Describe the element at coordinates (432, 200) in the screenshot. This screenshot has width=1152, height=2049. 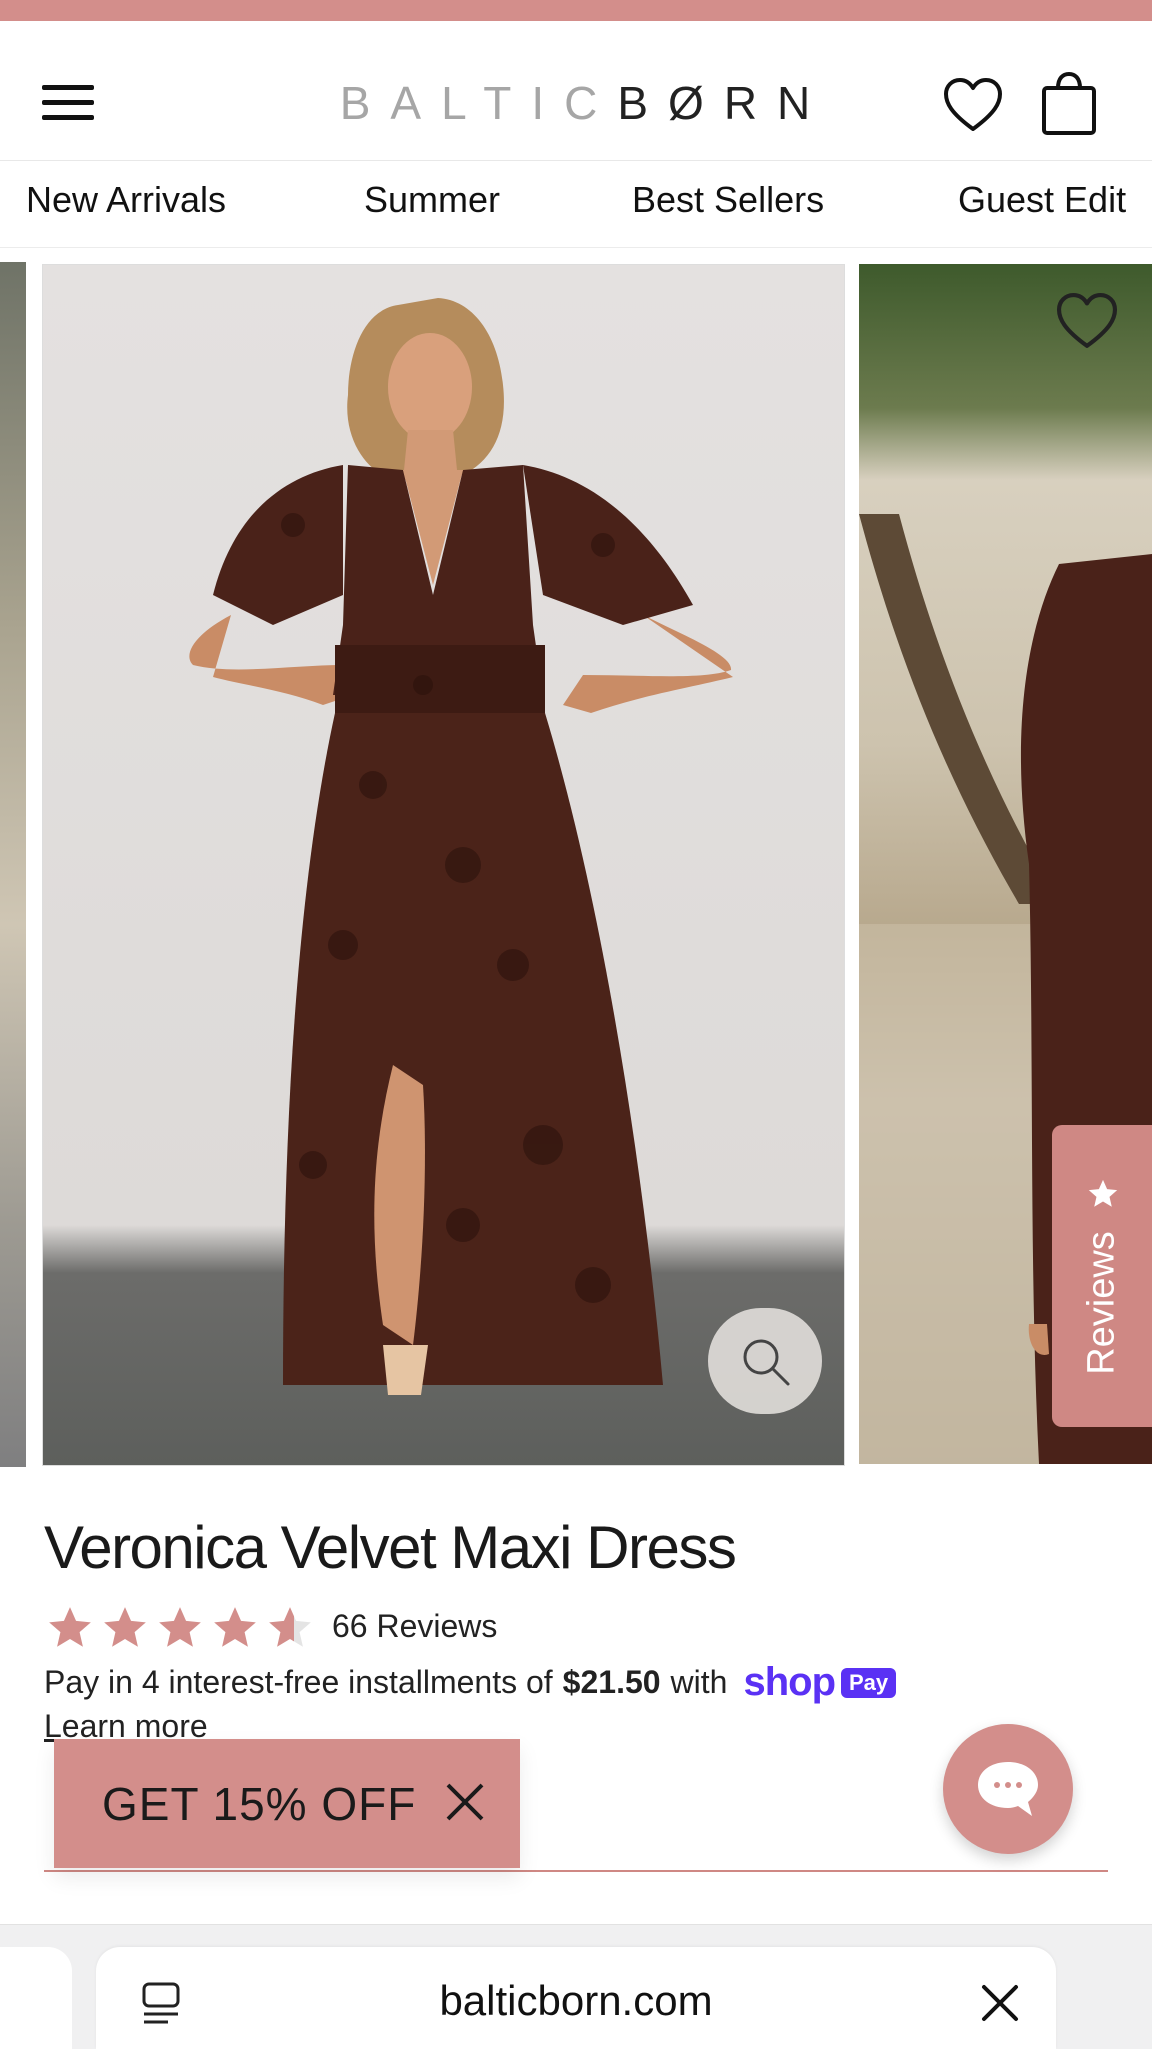
I see `nav-item-summer: Summer` at that location.